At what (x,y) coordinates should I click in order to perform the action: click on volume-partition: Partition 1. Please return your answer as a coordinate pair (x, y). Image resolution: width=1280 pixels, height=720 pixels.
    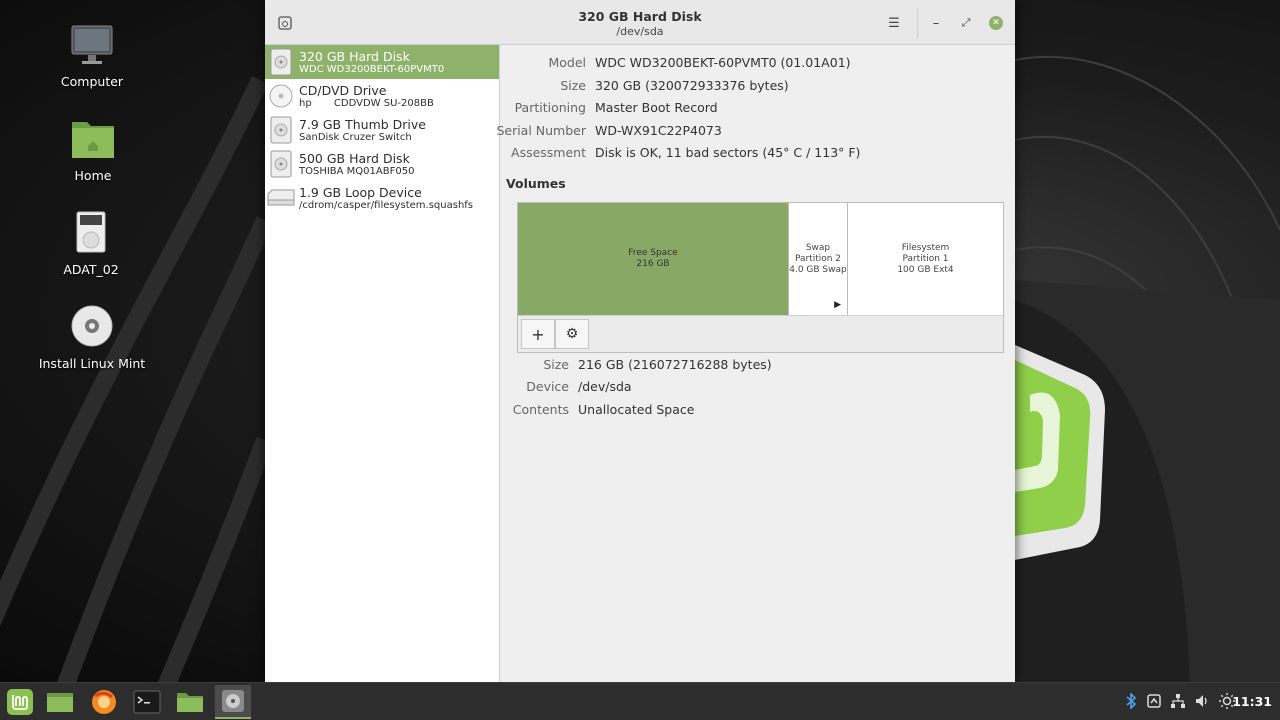
    Looking at the image, I should click on (925, 258).